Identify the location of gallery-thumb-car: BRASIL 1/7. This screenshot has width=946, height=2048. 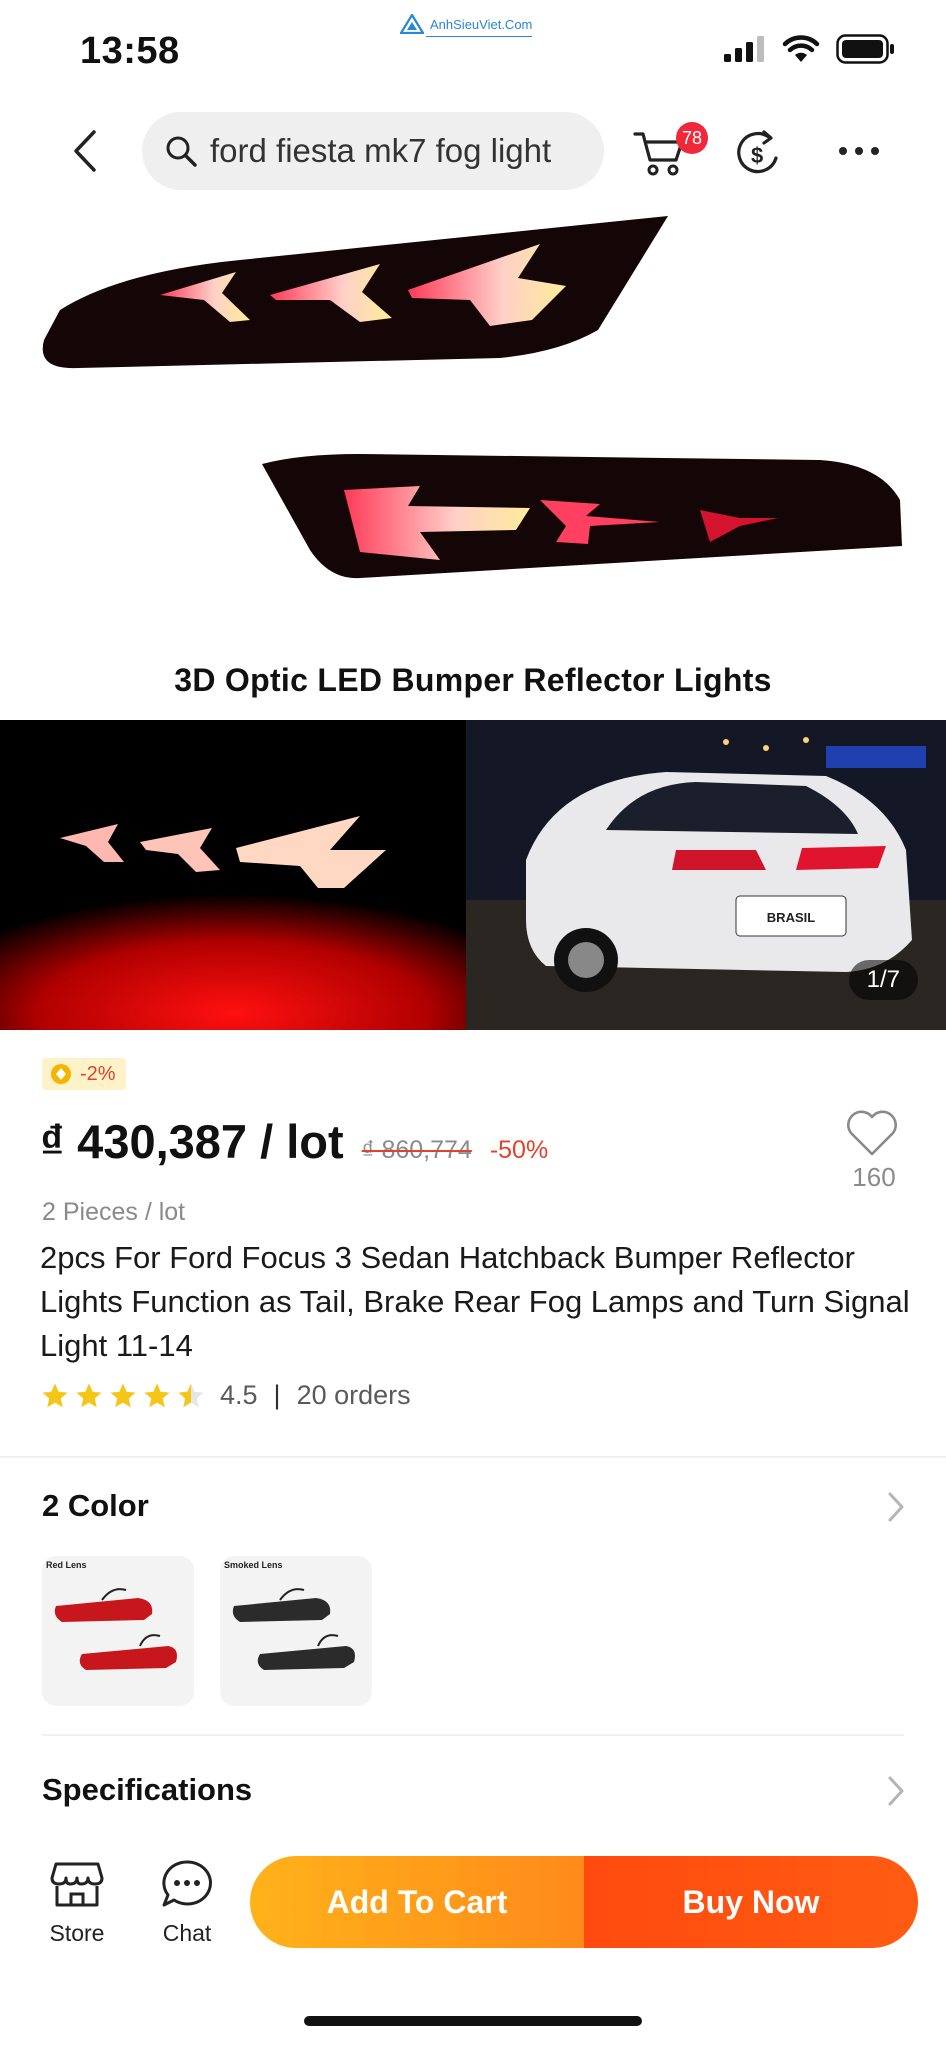
(706, 875).